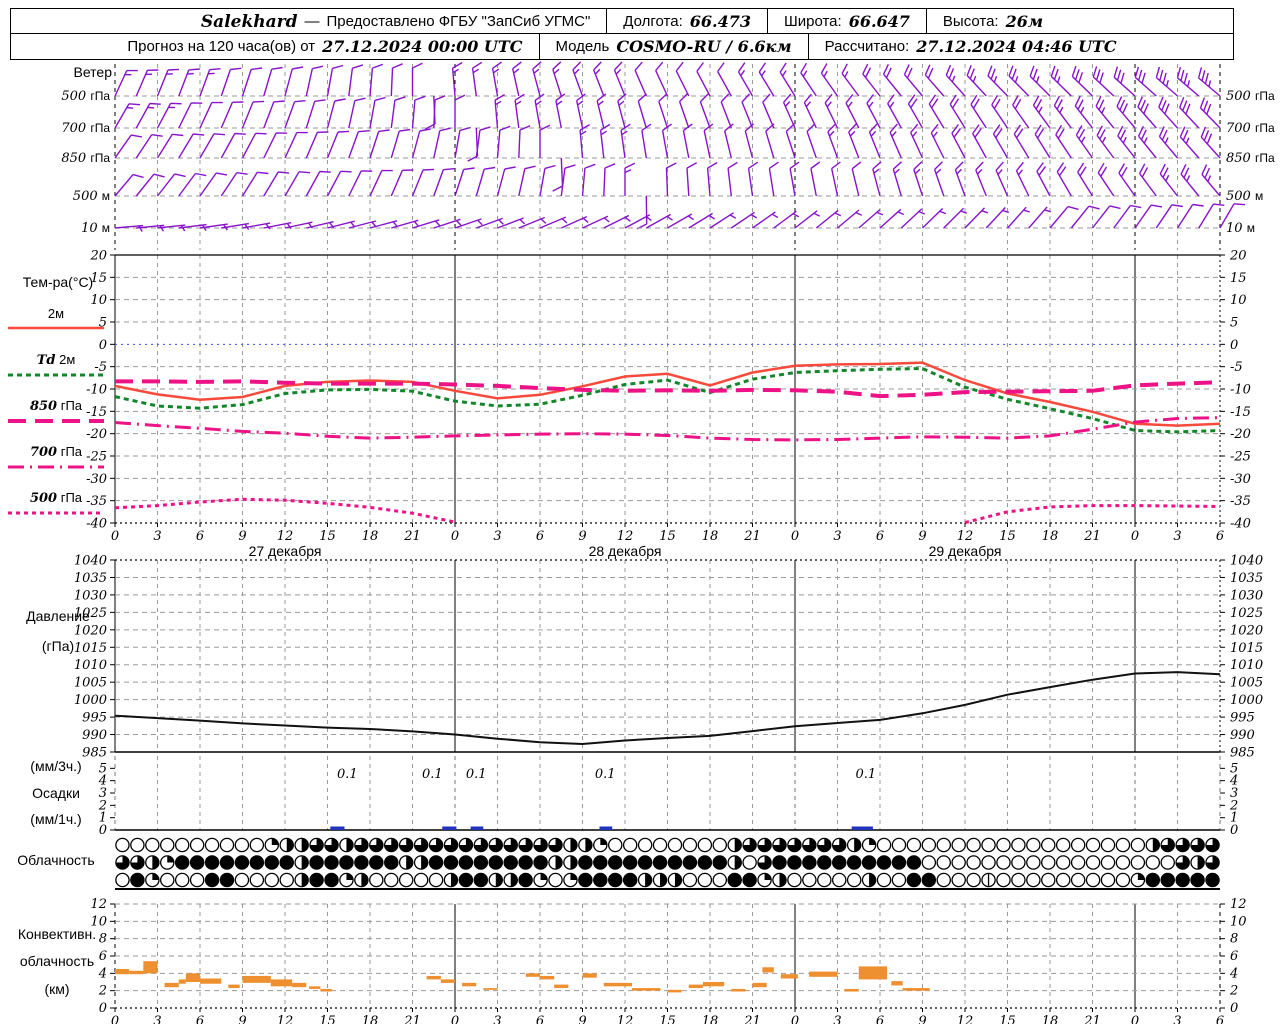  What do you see at coordinates (1238, 300) in the screenshot?
I see `temp-tick-right: 10` at bounding box center [1238, 300].